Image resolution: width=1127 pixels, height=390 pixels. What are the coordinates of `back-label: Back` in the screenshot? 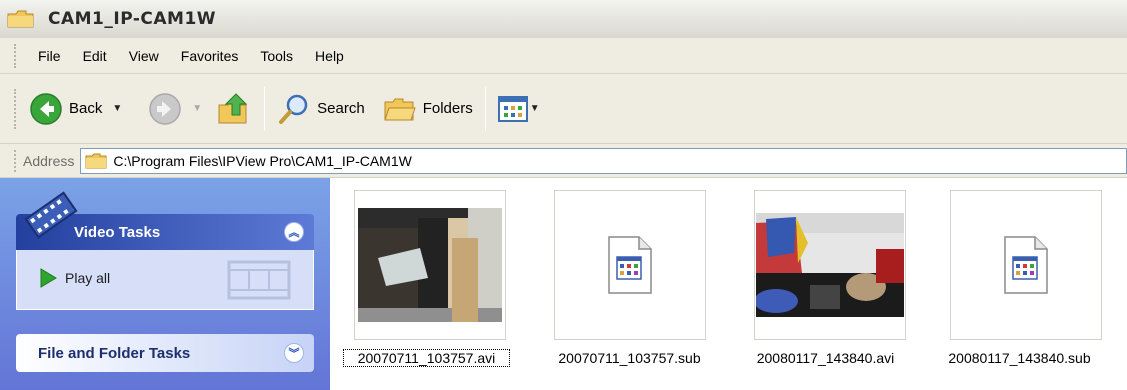 It's located at (86, 108).